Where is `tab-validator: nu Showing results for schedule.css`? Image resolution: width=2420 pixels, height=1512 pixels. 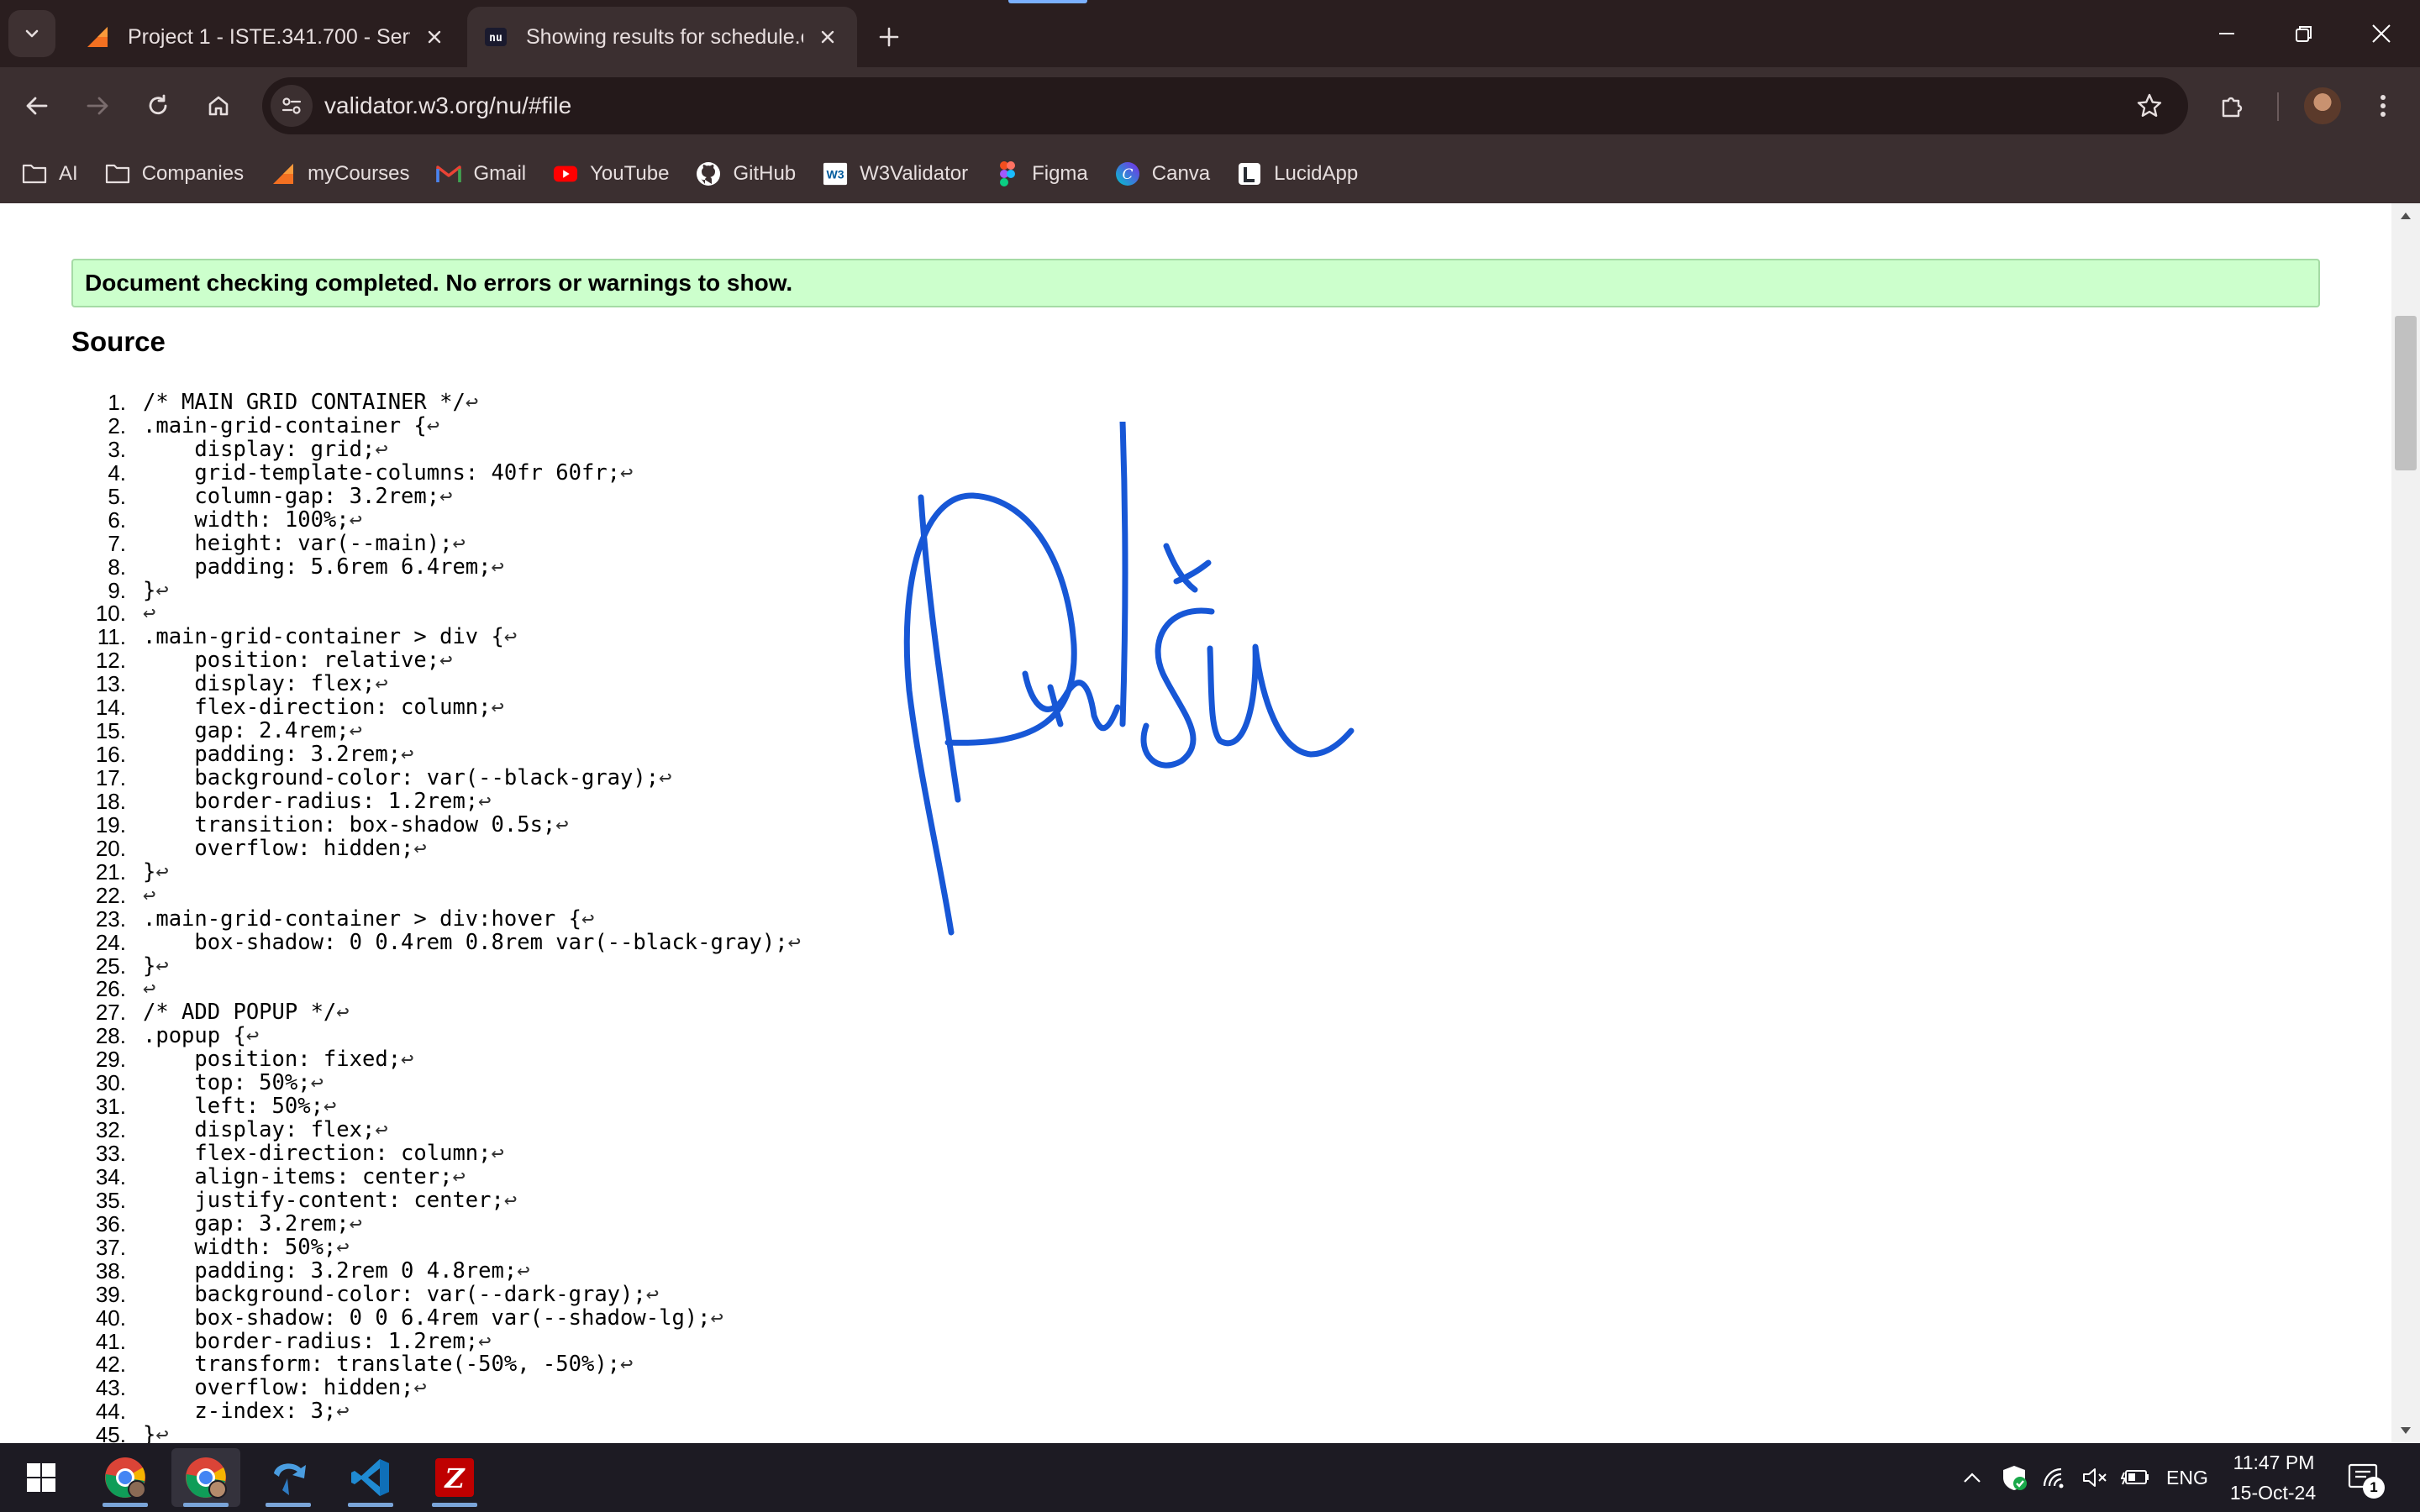 tab-validator: nu Showing results for schedule.css is located at coordinates (662, 37).